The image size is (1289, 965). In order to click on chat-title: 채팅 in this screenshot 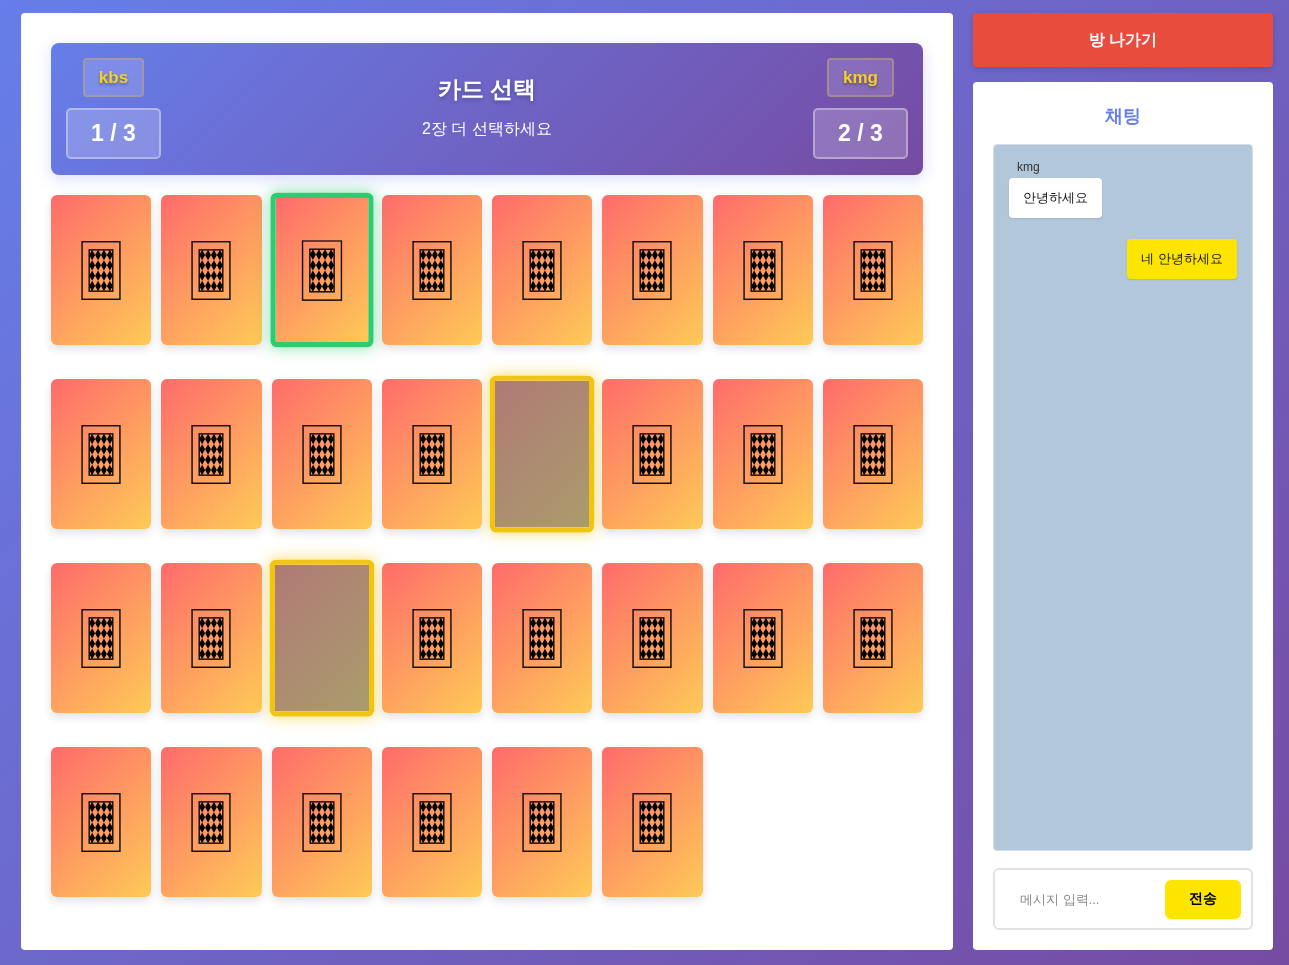, I will do `click(1123, 116)`.